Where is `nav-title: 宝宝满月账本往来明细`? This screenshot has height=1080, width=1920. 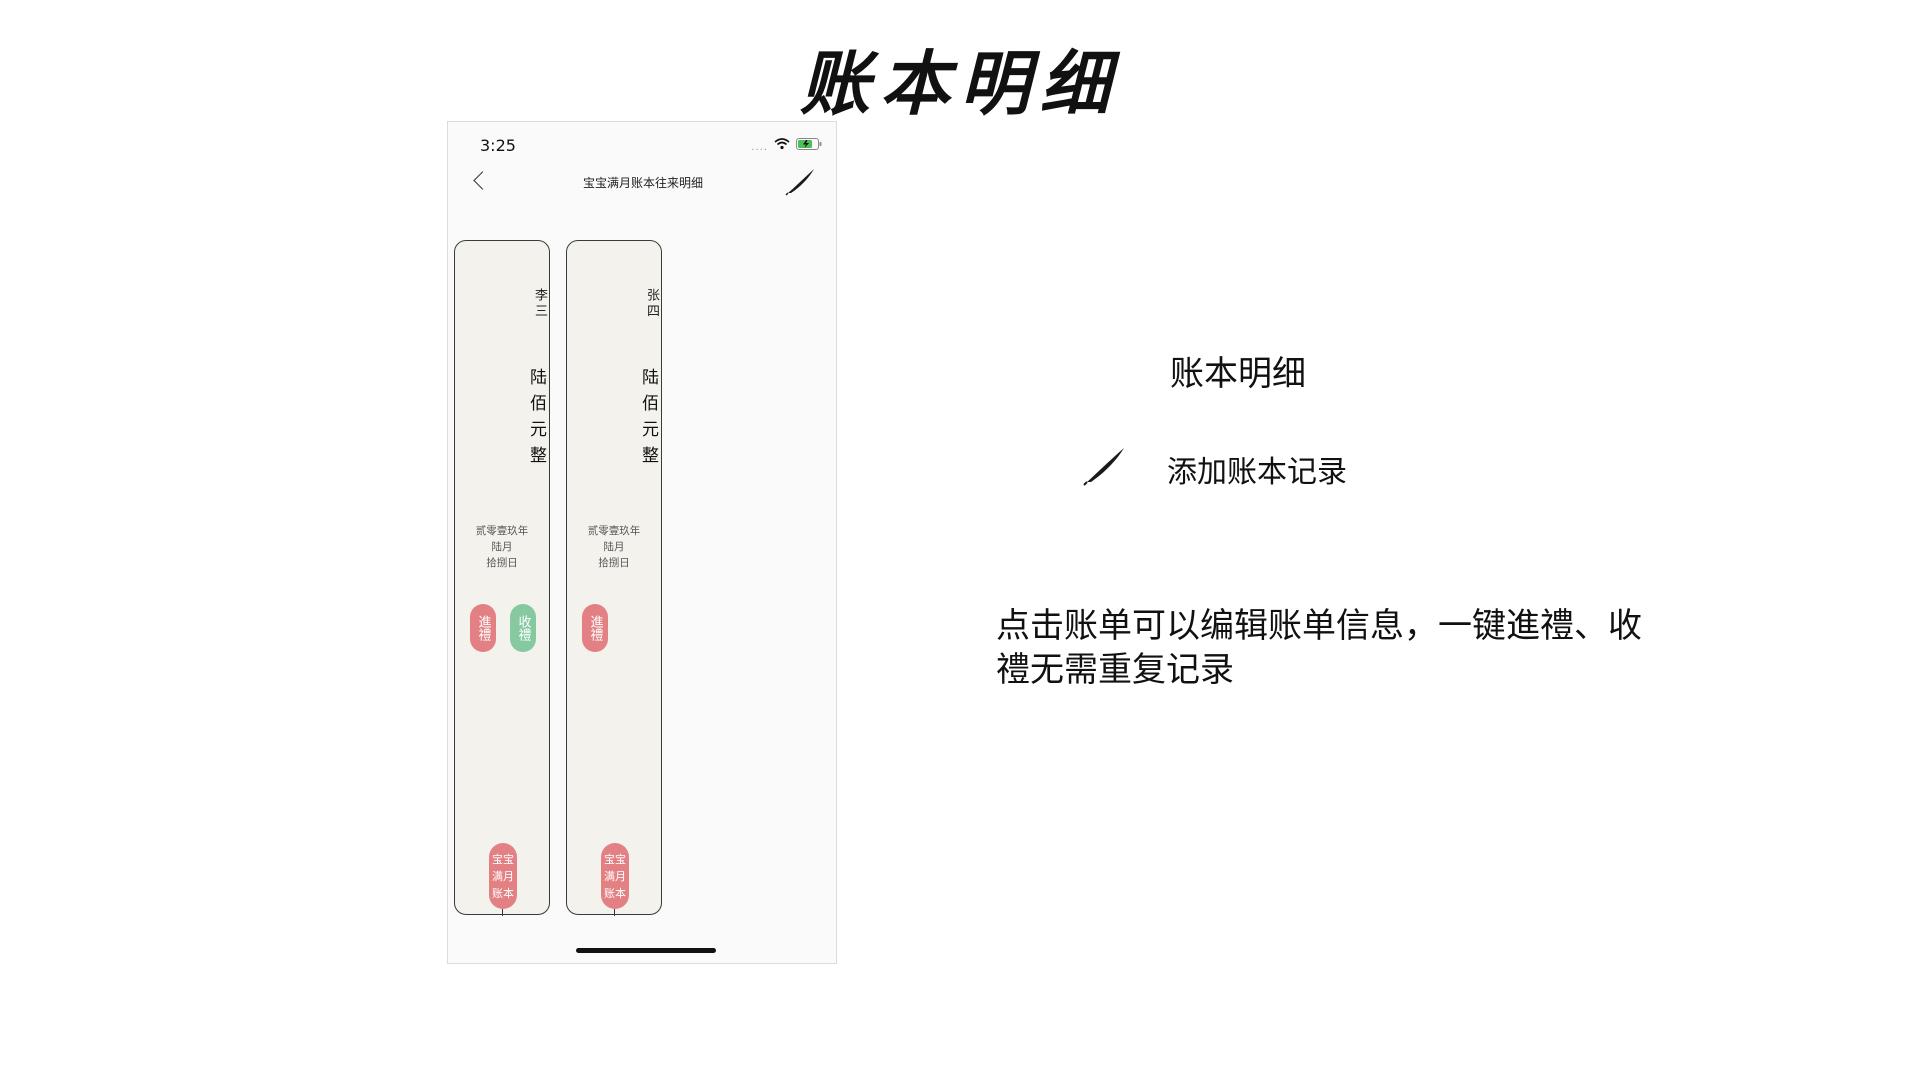 nav-title: 宝宝满月账本往来明细 is located at coordinates (642, 183).